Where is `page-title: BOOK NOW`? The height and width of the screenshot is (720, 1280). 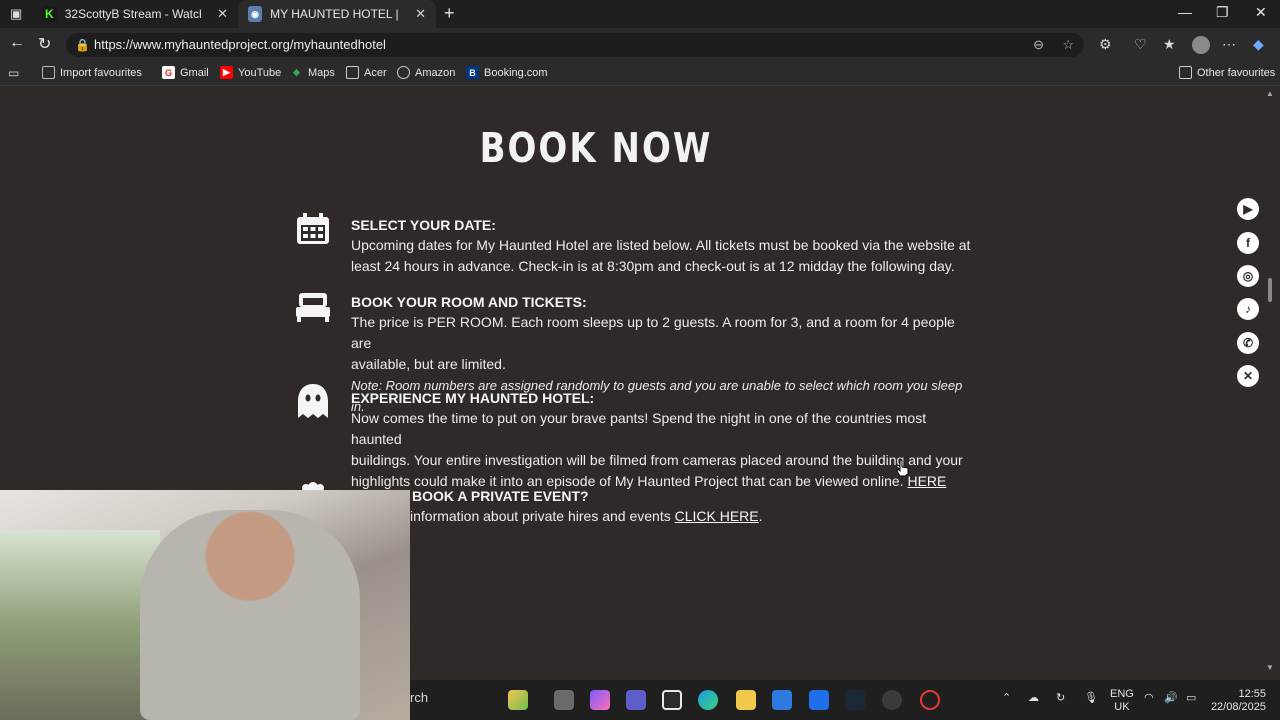
page-title: BOOK NOW is located at coordinates (596, 149).